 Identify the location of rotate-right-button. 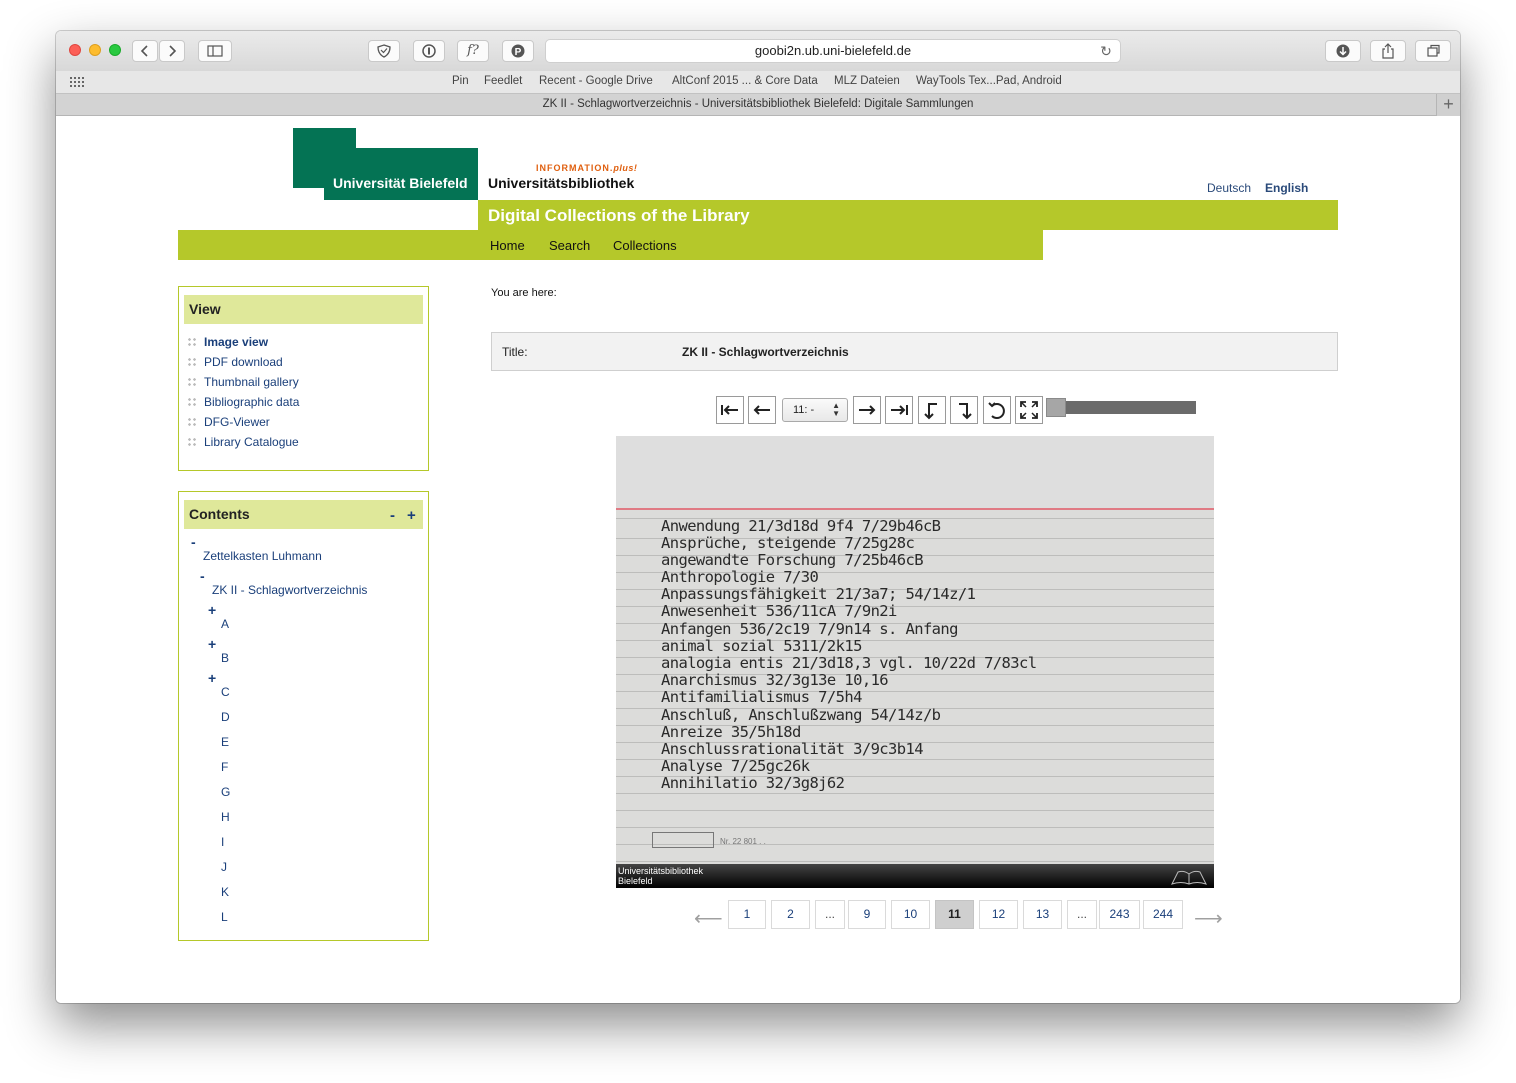
(964, 410).